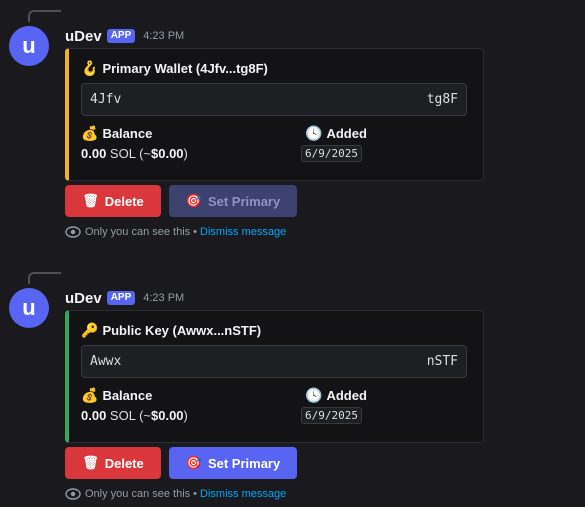 The image size is (585, 507). I want to click on address-end: tg8F, so click(442, 99).